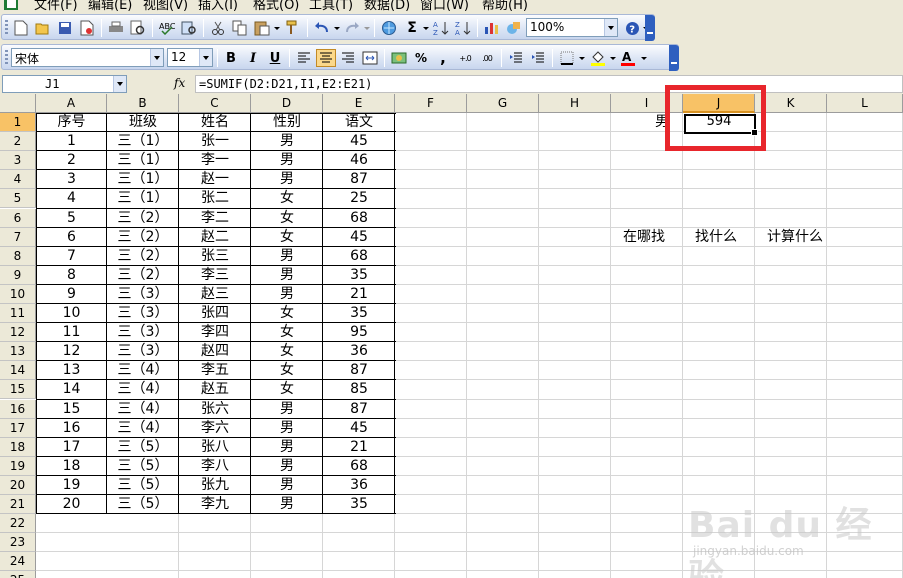 The width and height of the screenshot is (903, 578). I want to click on column-header-C: C, so click(215, 103).